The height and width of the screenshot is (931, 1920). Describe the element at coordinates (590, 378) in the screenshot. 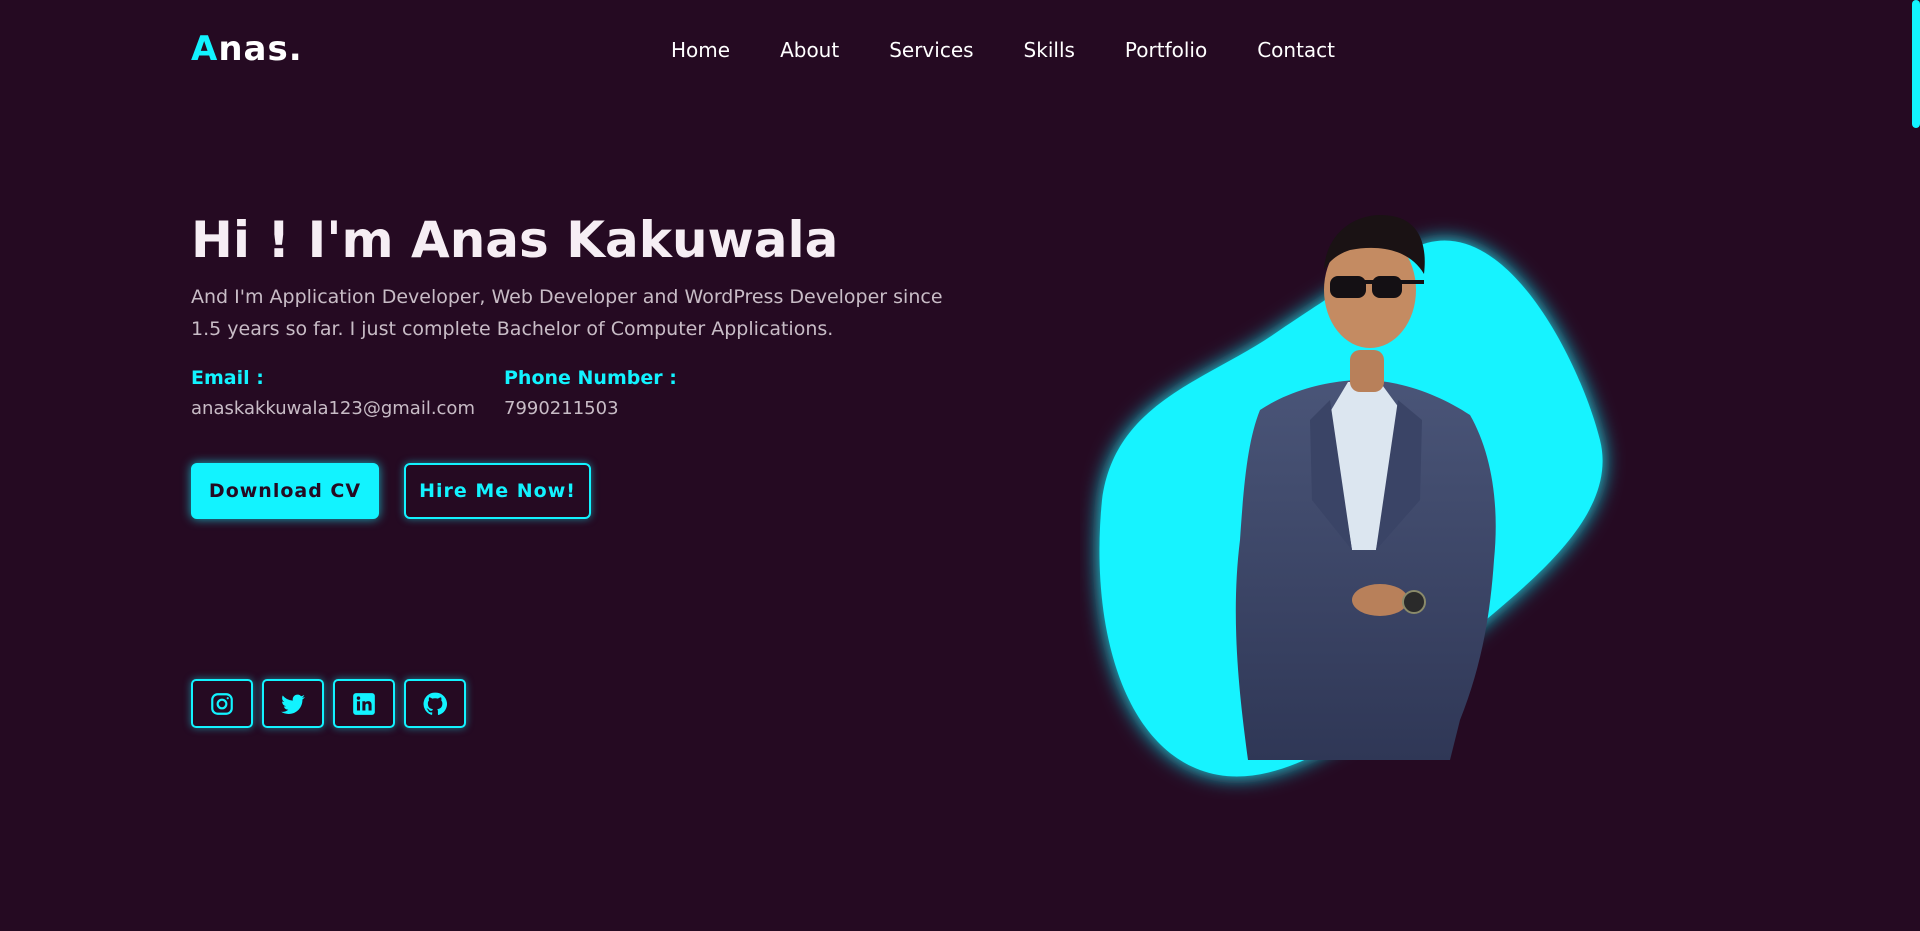

I see `phone-label: Phone Number :` at that location.